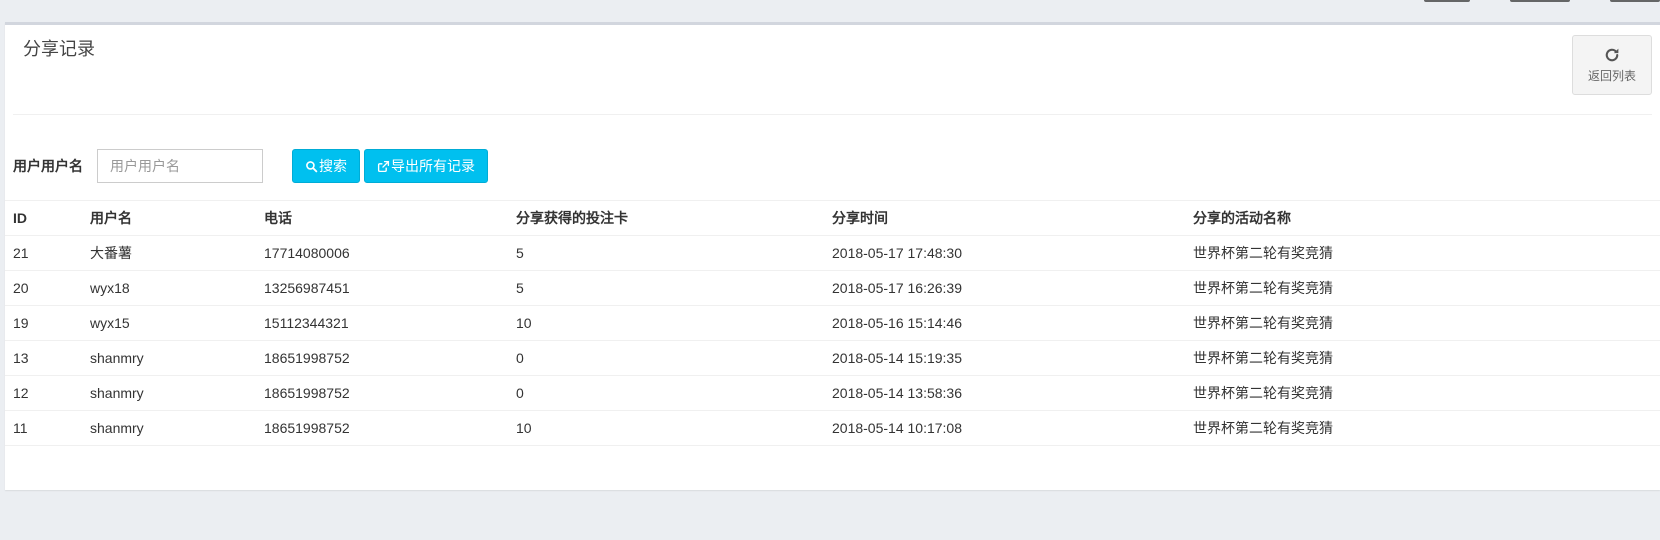 The height and width of the screenshot is (540, 1660). I want to click on search-button-label: 搜索, so click(333, 166).